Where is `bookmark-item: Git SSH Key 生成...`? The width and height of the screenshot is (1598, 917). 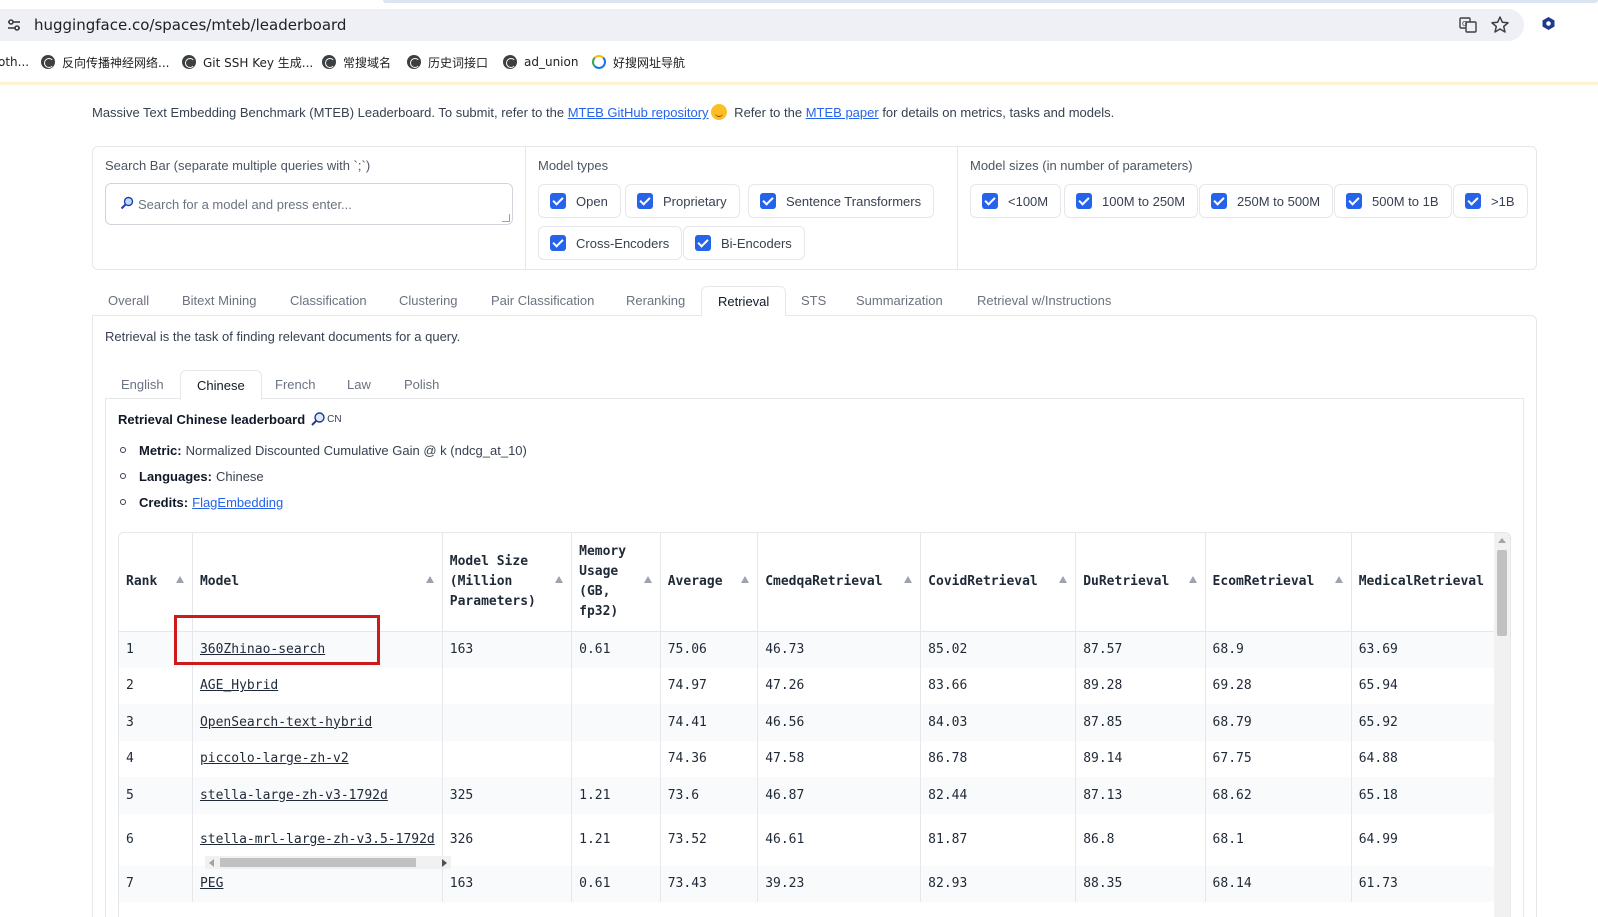 bookmark-item: Git SSH Key 生成... is located at coordinates (247, 62).